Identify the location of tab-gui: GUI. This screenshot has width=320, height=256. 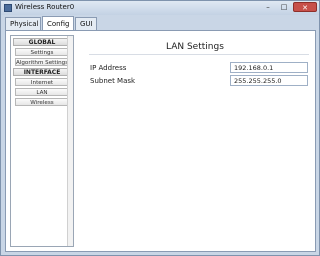
(86, 23).